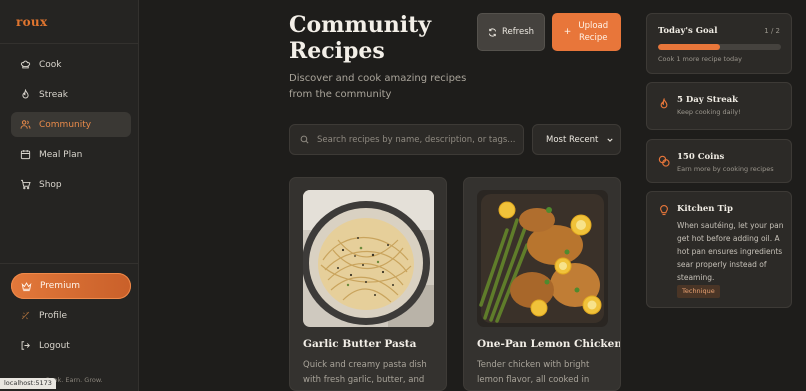 The width and height of the screenshot is (806, 391). I want to click on premium-button: Premium, so click(71, 286).